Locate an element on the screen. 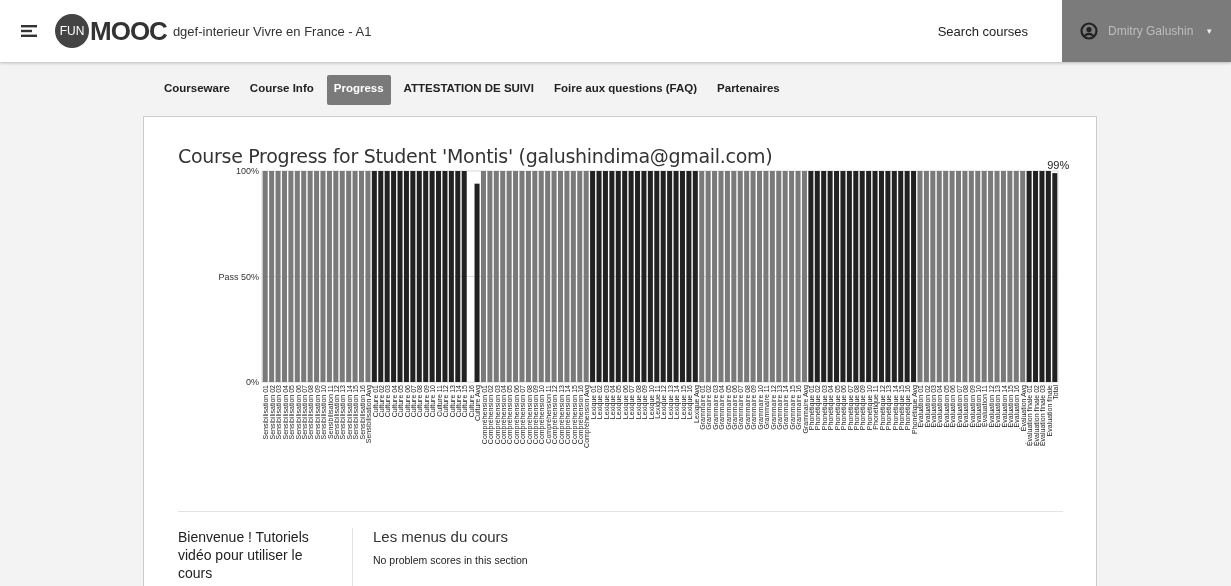 The image size is (1231, 586). axis-tick-label: 0% is located at coordinates (252, 382).